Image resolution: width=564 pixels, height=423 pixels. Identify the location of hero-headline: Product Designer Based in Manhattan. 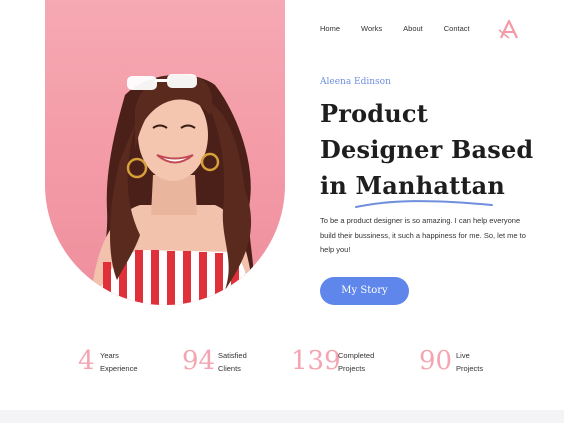
(435, 152).